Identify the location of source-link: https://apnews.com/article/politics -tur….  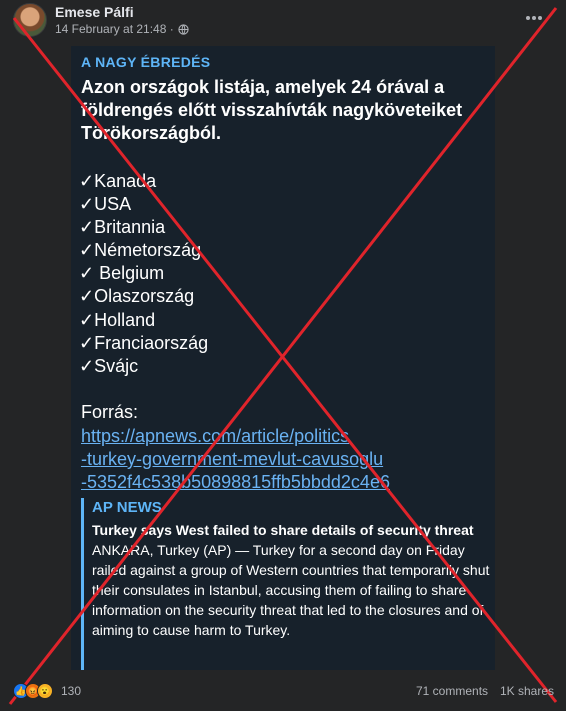
(235, 459).